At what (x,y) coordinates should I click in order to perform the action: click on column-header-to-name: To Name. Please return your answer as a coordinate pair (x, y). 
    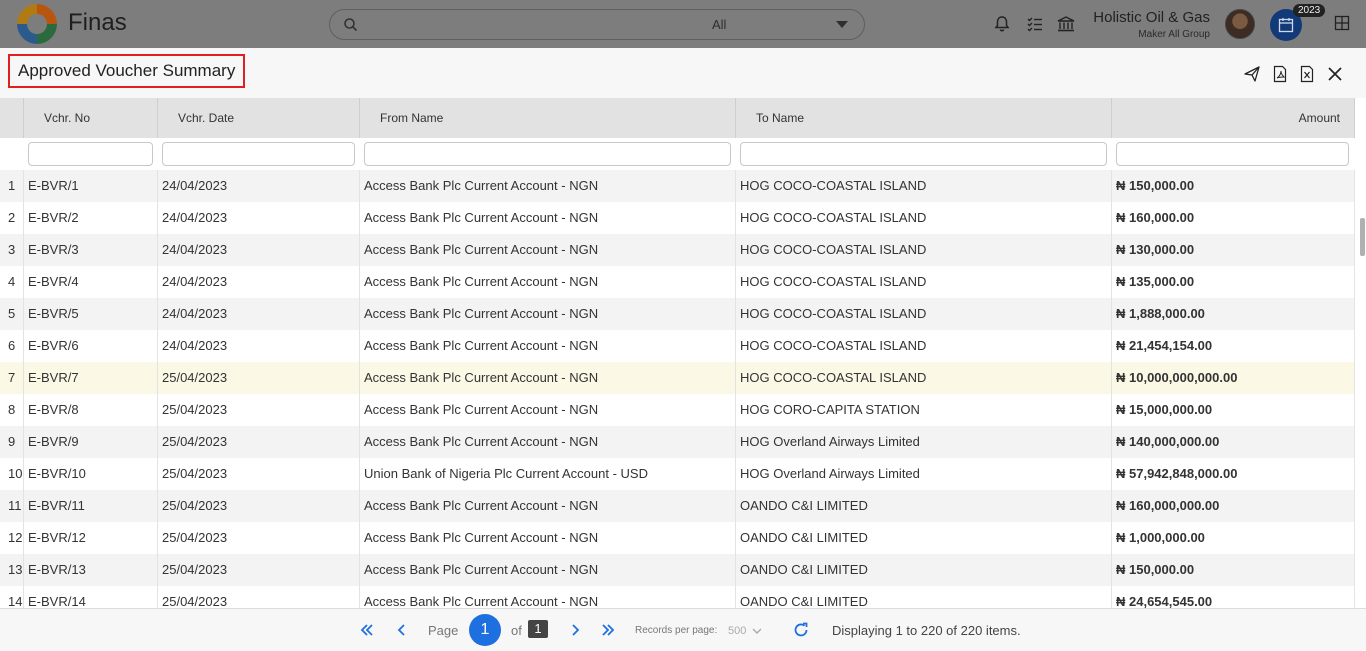
    Looking at the image, I should click on (924, 118).